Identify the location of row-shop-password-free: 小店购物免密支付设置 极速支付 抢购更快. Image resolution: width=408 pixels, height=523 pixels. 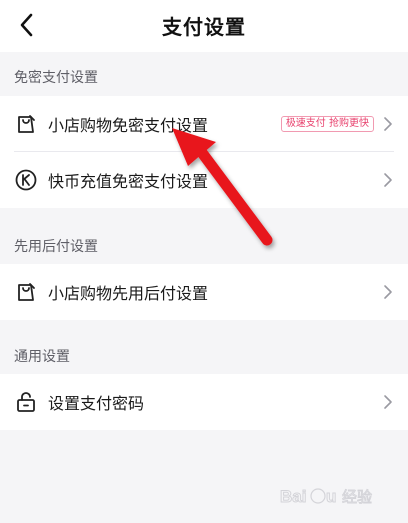
(204, 124).